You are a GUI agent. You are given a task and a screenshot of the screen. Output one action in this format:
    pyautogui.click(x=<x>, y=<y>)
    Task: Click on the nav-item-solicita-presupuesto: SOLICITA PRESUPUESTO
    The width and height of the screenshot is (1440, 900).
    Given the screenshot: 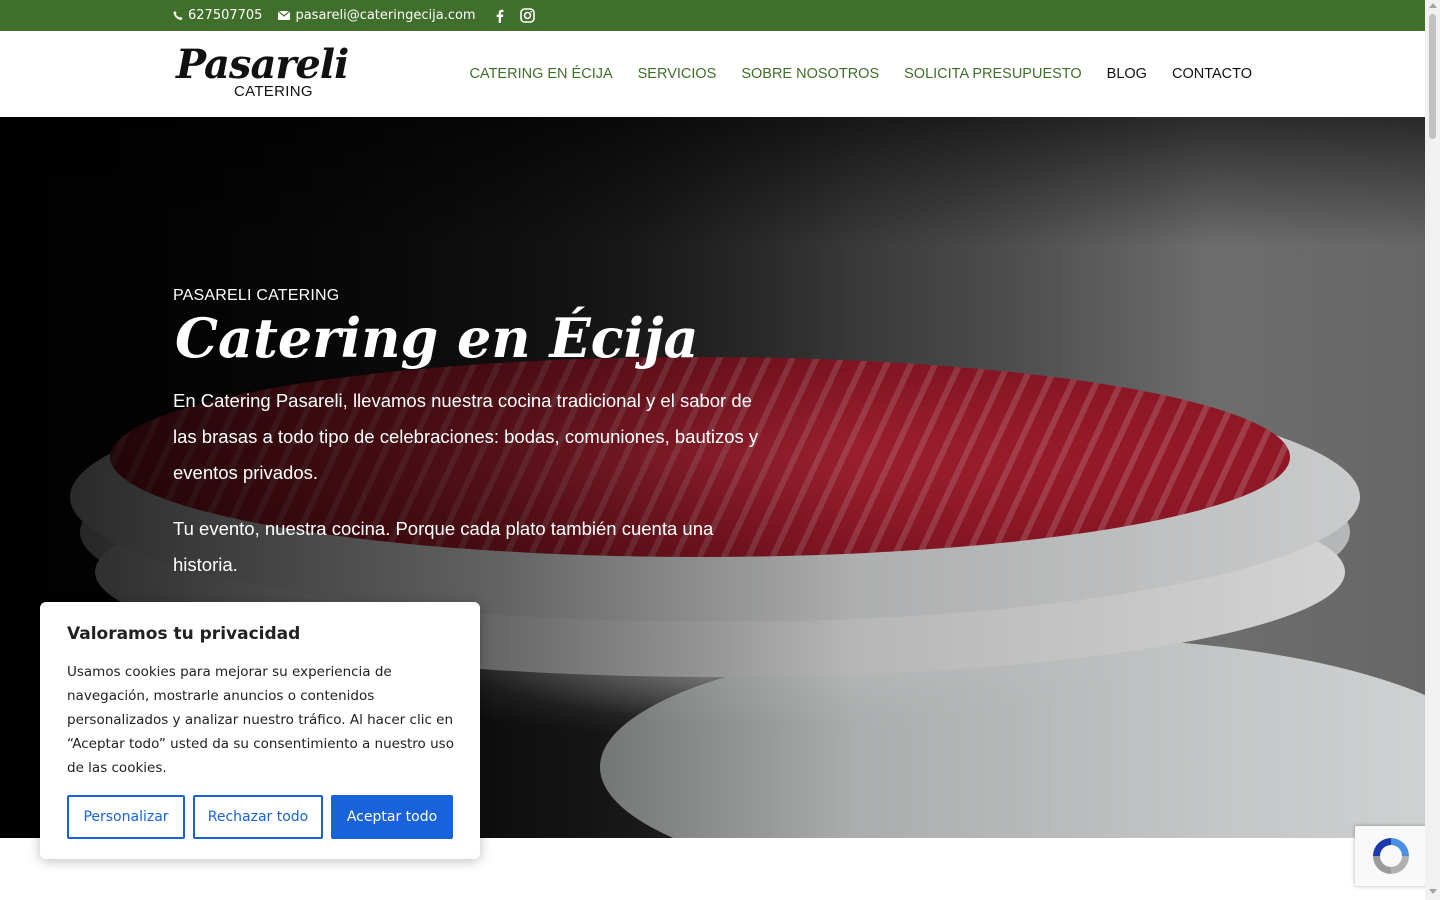 What is the action you would take?
    pyautogui.click(x=993, y=74)
    